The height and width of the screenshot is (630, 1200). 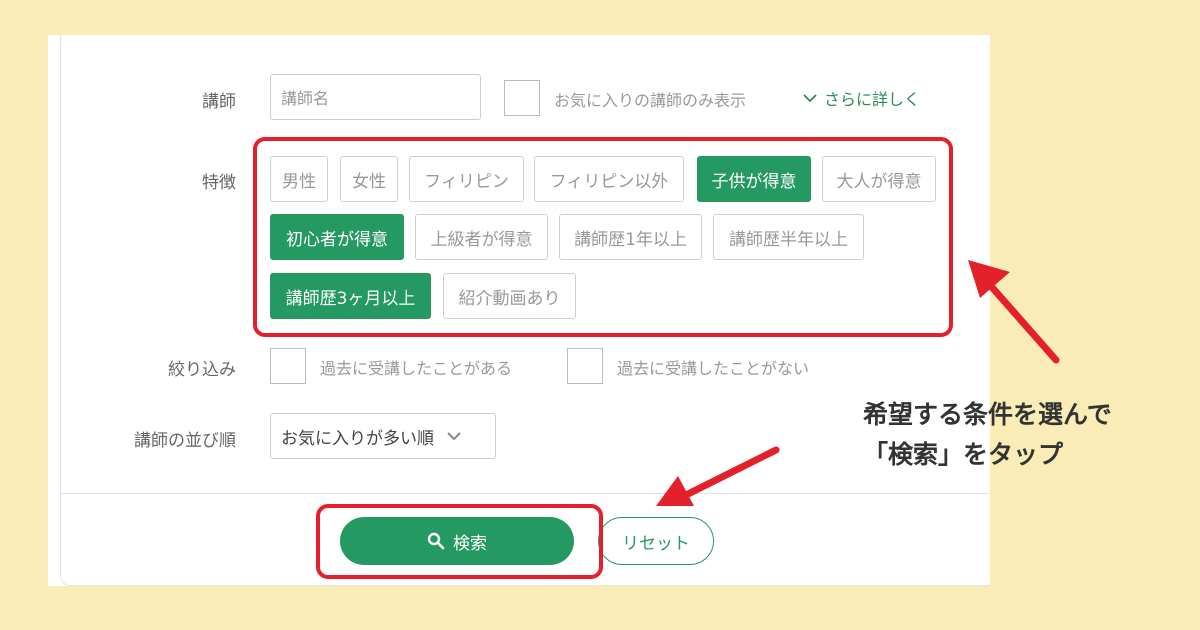 I want to click on sort-order-select: お気に入りが多い順, so click(x=383, y=436).